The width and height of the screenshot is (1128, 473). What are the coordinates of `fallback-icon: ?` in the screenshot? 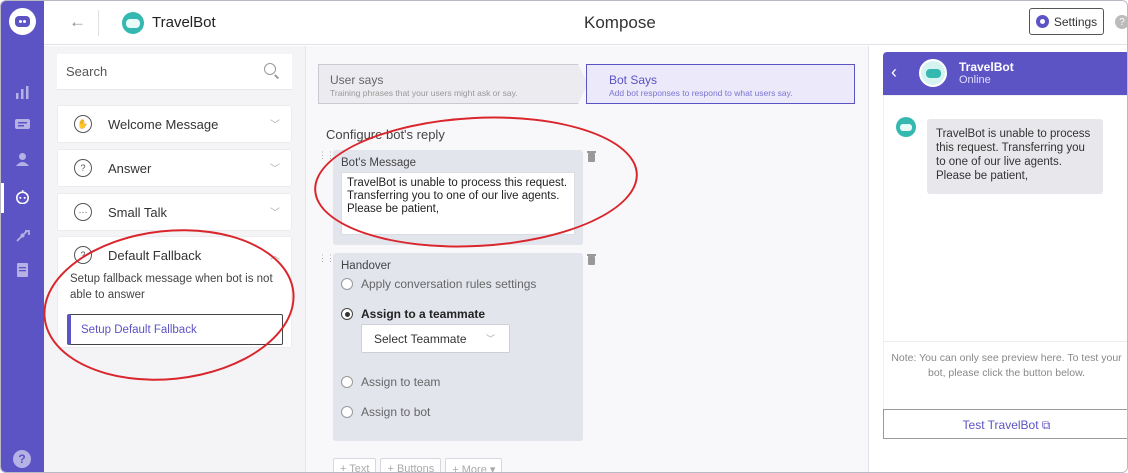 It's located at (83, 255).